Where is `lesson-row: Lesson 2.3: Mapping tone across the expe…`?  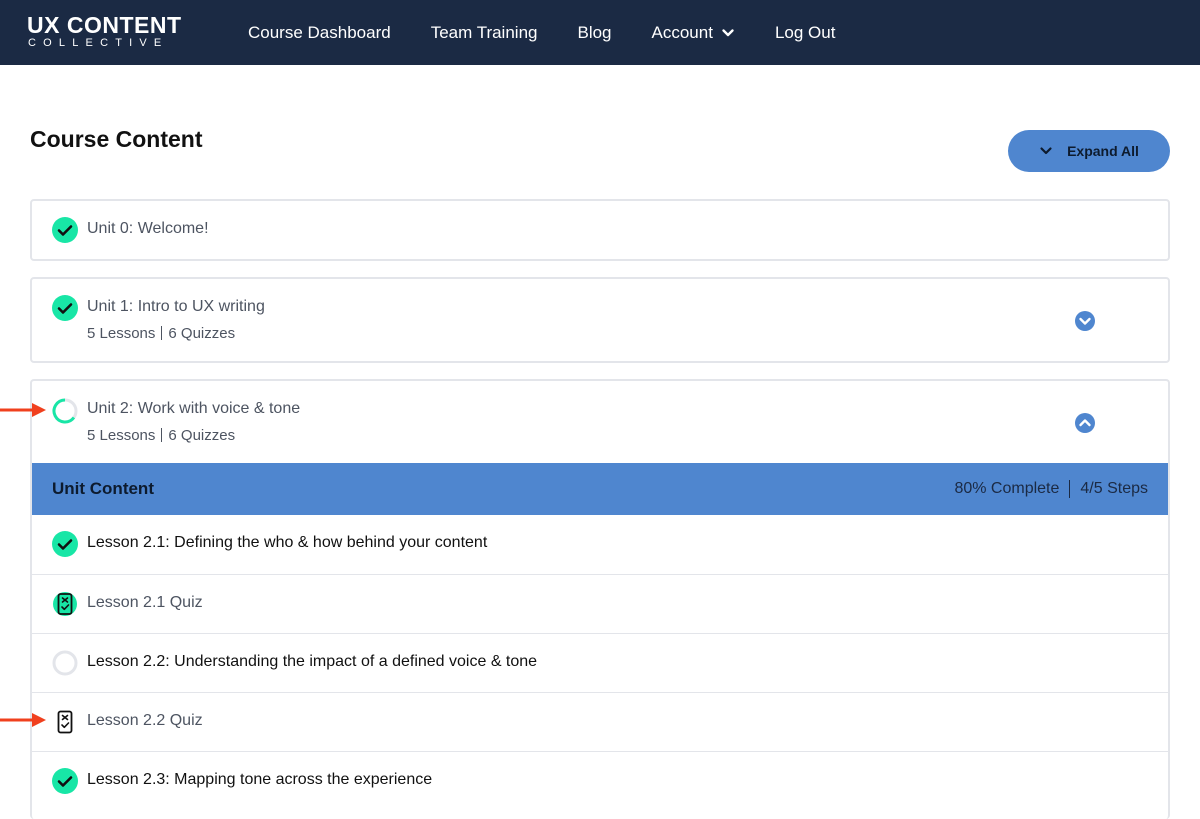
lesson-row: Lesson 2.3: Mapping tone across the expe… is located at coordinates (600, 780).